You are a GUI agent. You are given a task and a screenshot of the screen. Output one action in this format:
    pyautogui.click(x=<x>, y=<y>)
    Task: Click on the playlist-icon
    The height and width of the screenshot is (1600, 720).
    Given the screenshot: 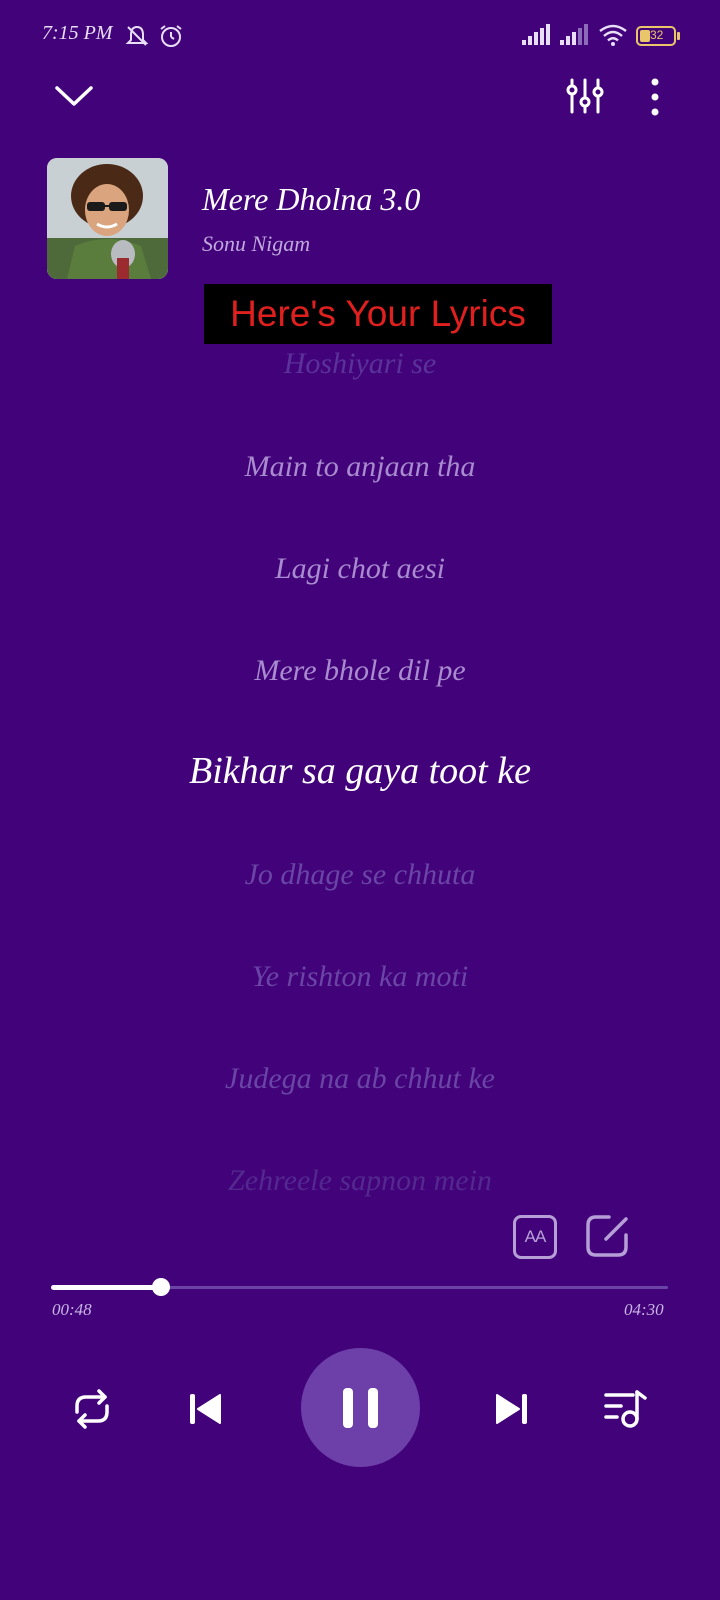 What is the action you would take?
    pyautogui.click(x=626, y=1411)
    